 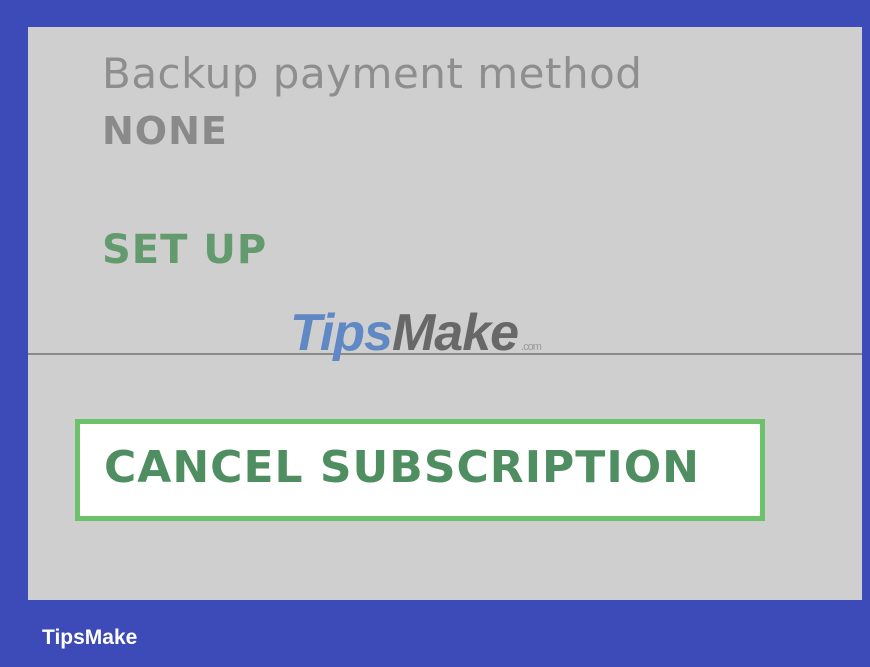 I want to click on footer-brand: TipsMake, so click(x=90, y=637).